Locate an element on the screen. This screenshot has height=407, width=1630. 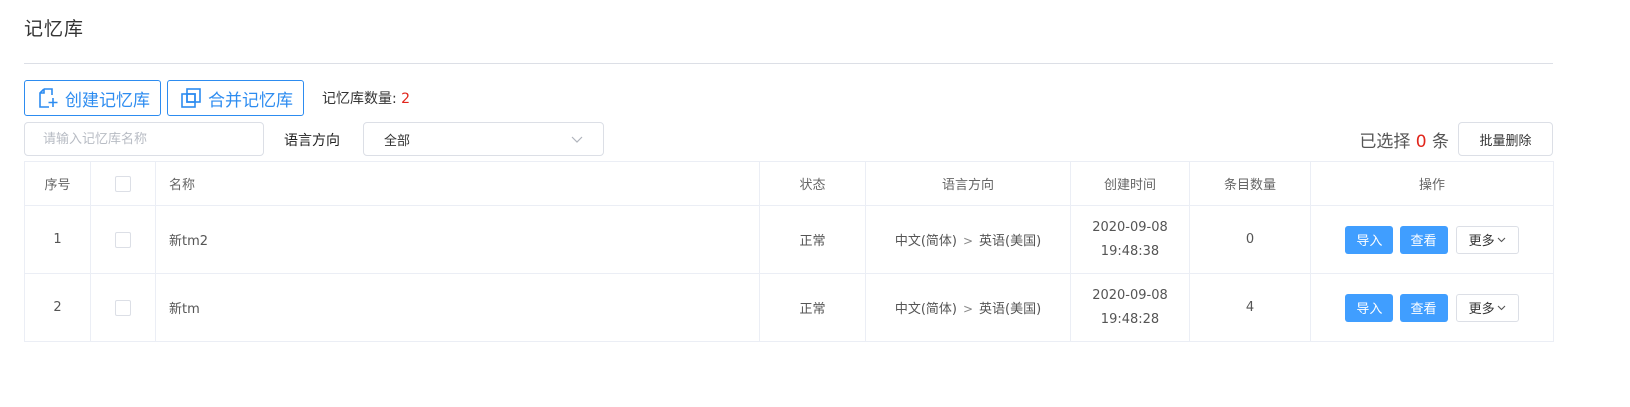
row-created: 2020-09-08 19:48:28 is located at coordinates (1130, 307).